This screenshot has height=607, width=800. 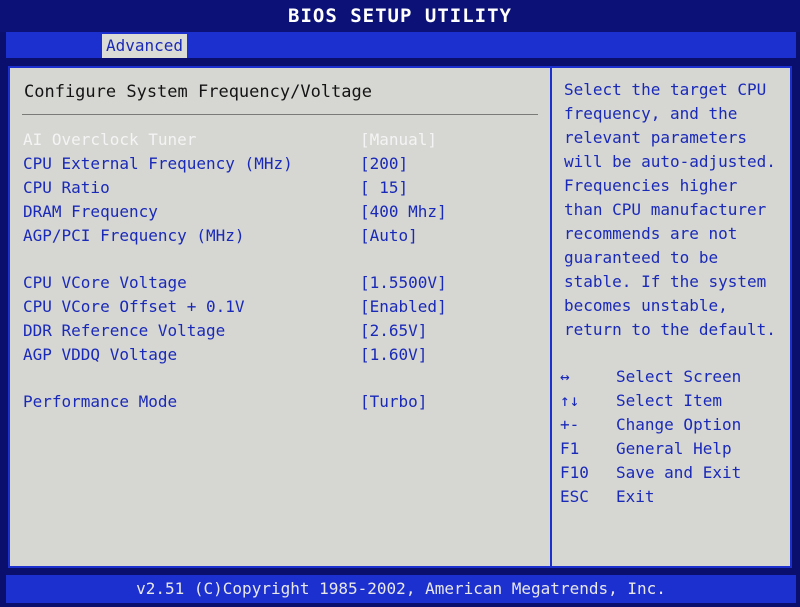 What do you see at coordinates (280, 330) in the screenshot?
I see `setting-ddr-reference-voltage: DDR Reference Voltage [2.65V]` at bounding box center [280, 330].